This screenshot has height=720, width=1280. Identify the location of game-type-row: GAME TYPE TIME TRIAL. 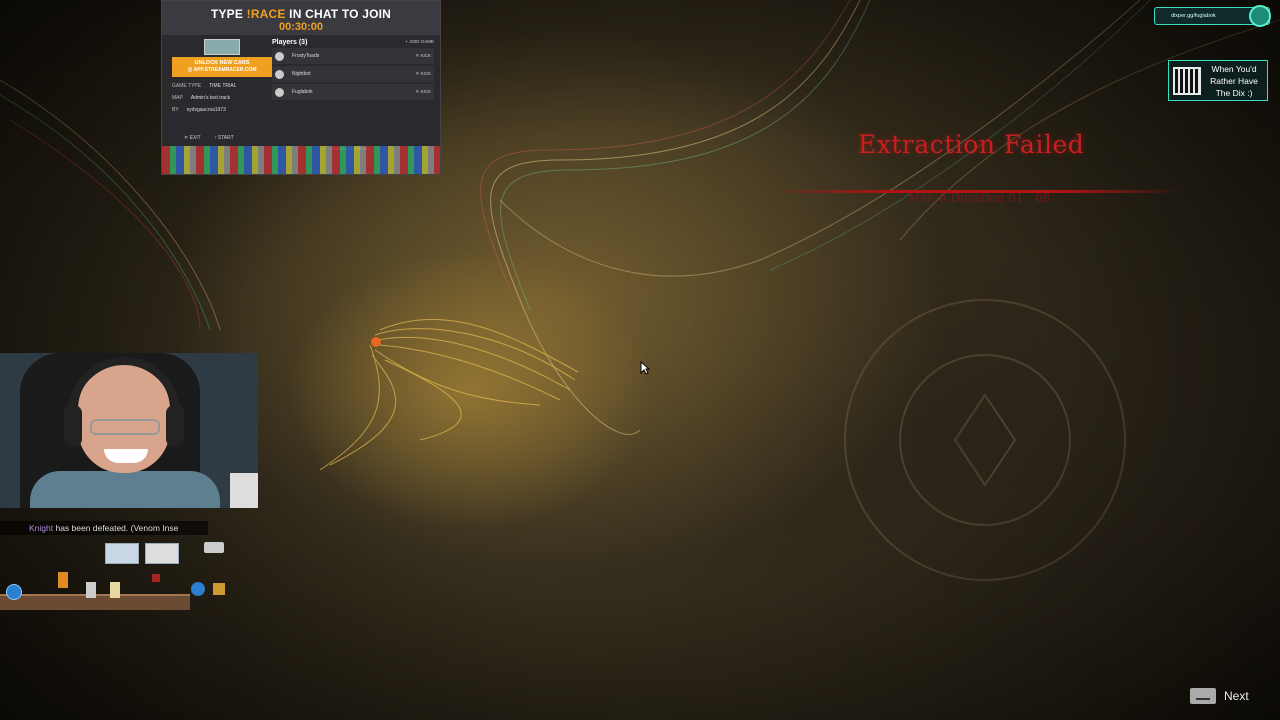
(222, 86).